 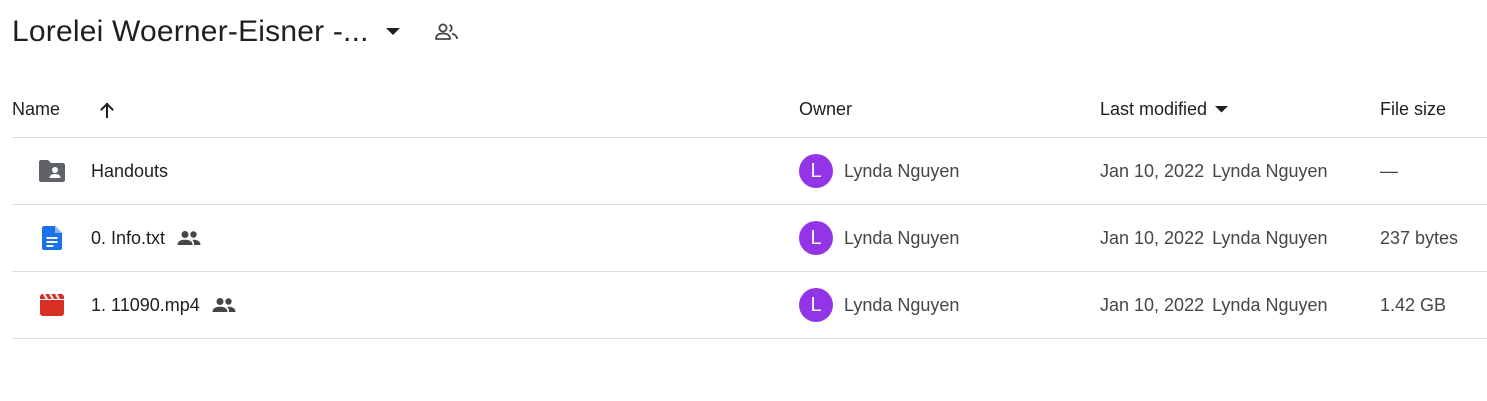 I want to click on column-header-last-modified-label: Last modified, so click(x=1154, y=109).